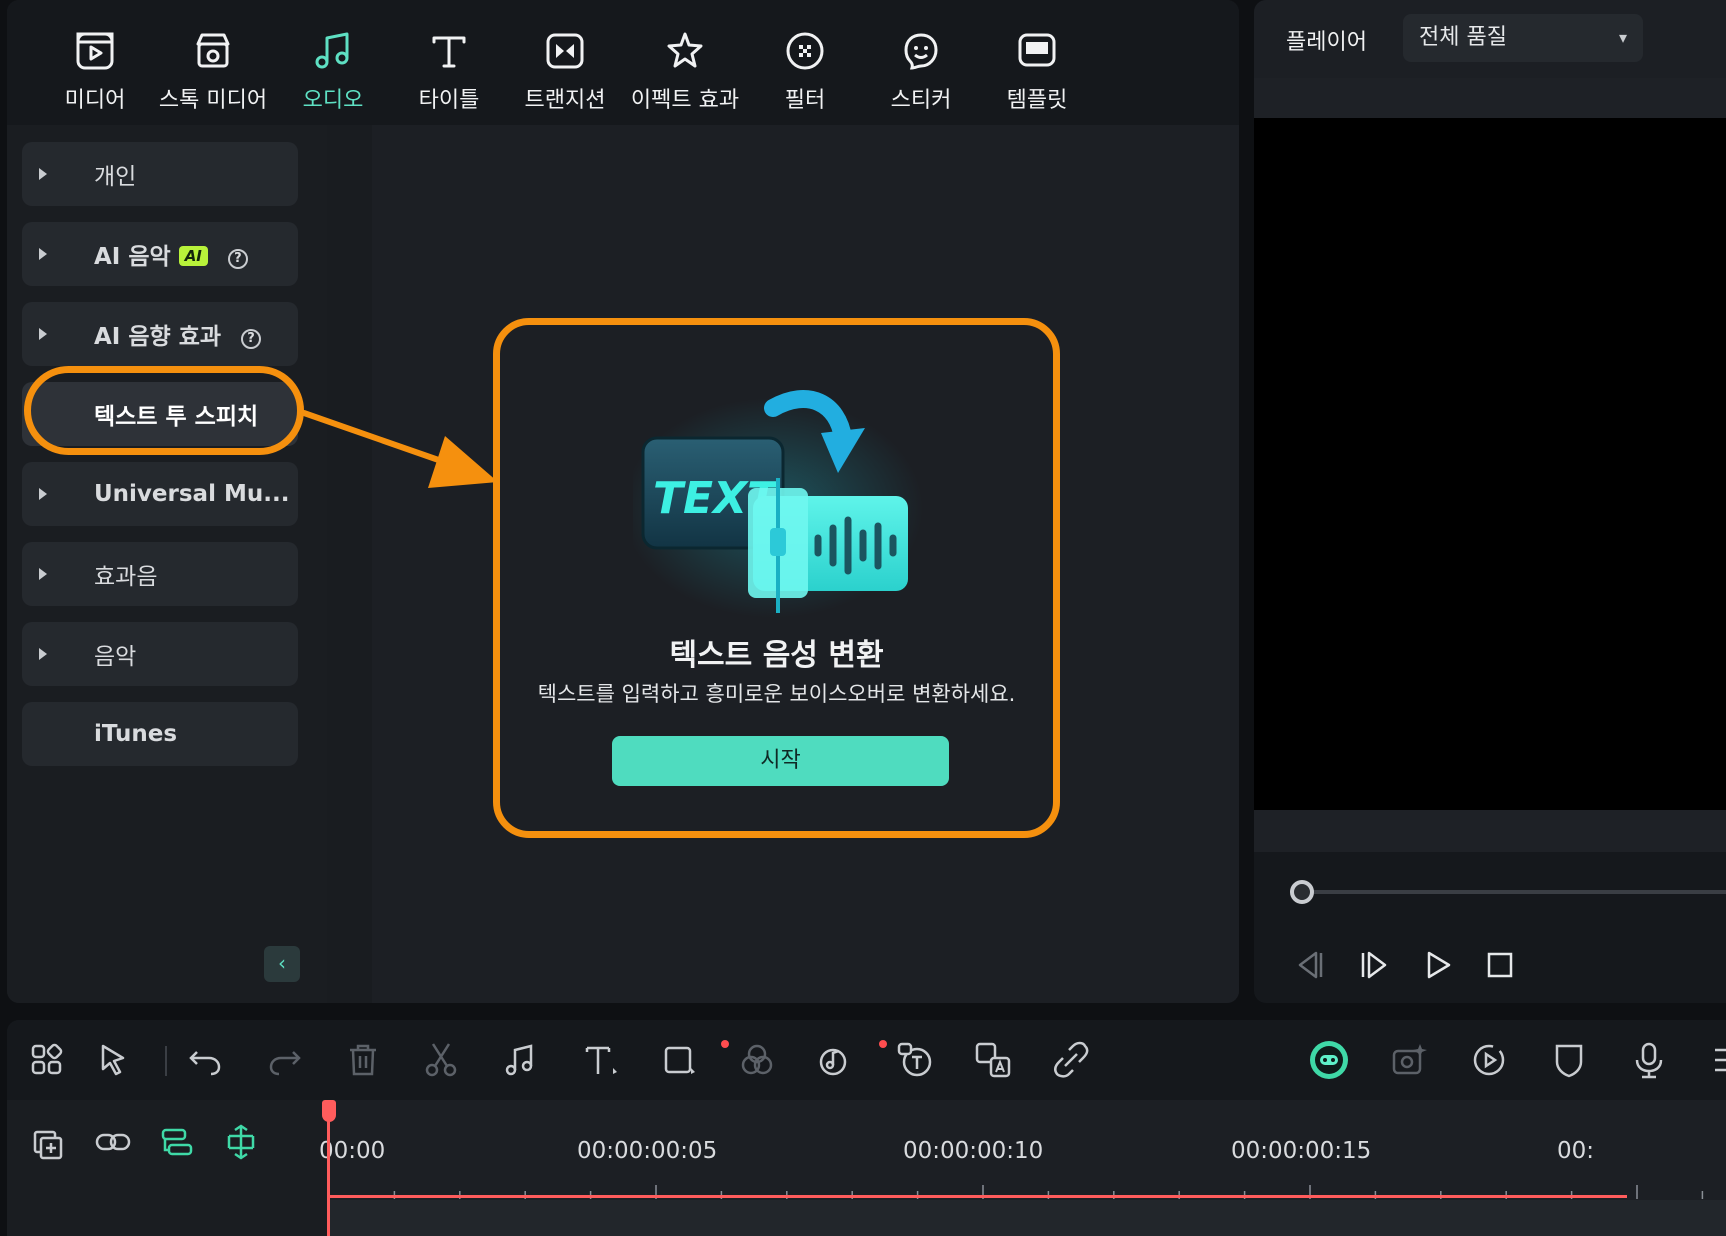 This screenshot has width=1726, height=1236. What do you see at coordinates (449, 71) in the screenshot?
I see `tab-titles: 타이틀` at bounding box center [449, 71].